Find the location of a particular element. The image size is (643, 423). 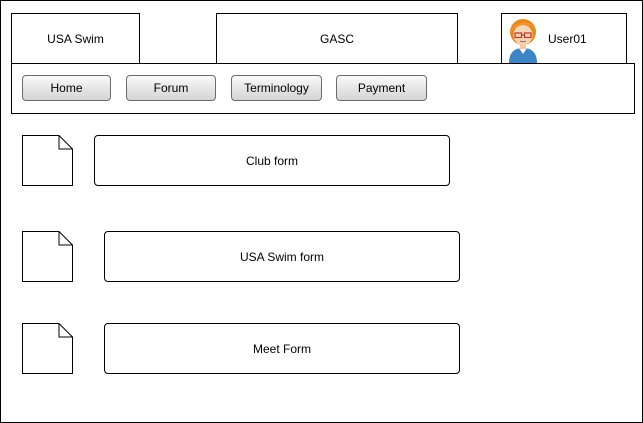

user-avatar-icon is located at coordinates (523, 41).